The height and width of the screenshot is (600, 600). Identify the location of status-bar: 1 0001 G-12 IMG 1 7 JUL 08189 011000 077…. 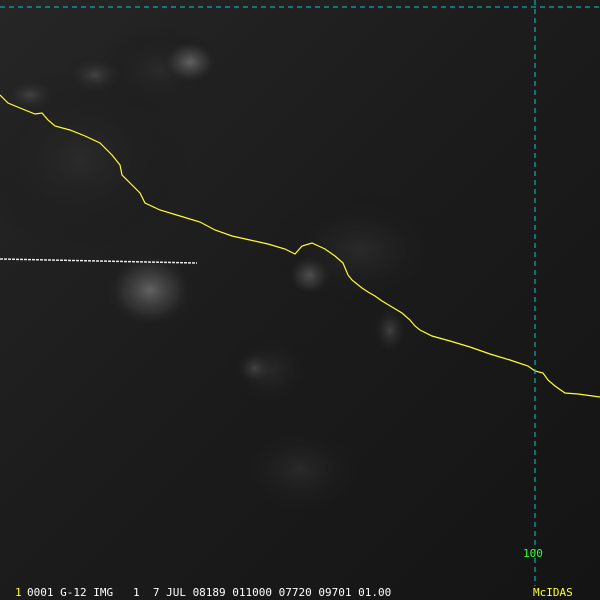
(300, 593).